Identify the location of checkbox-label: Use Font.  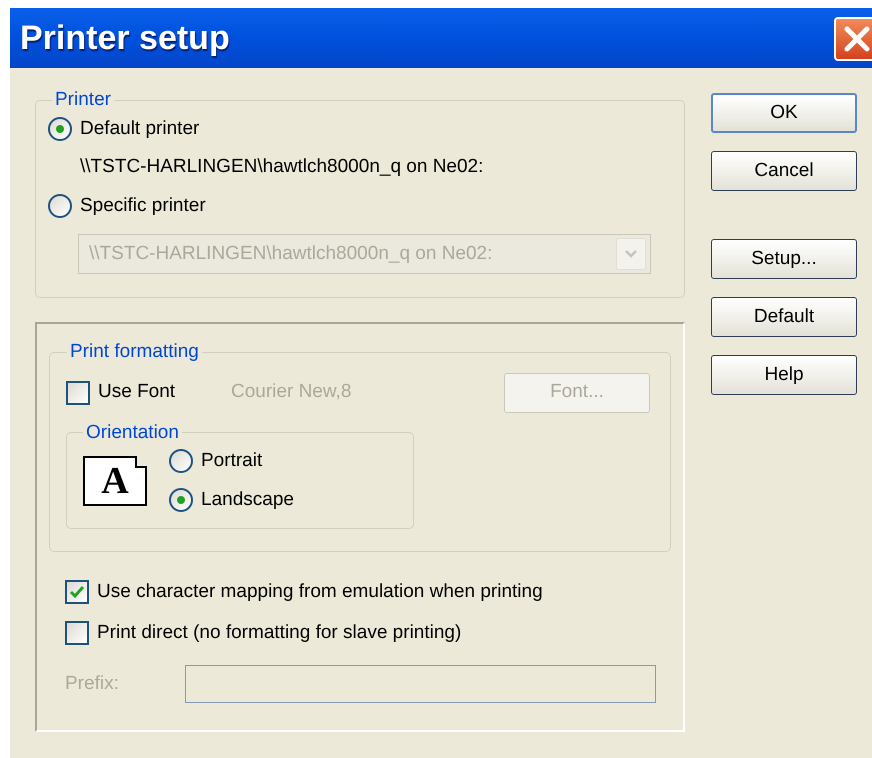
(137, 392).